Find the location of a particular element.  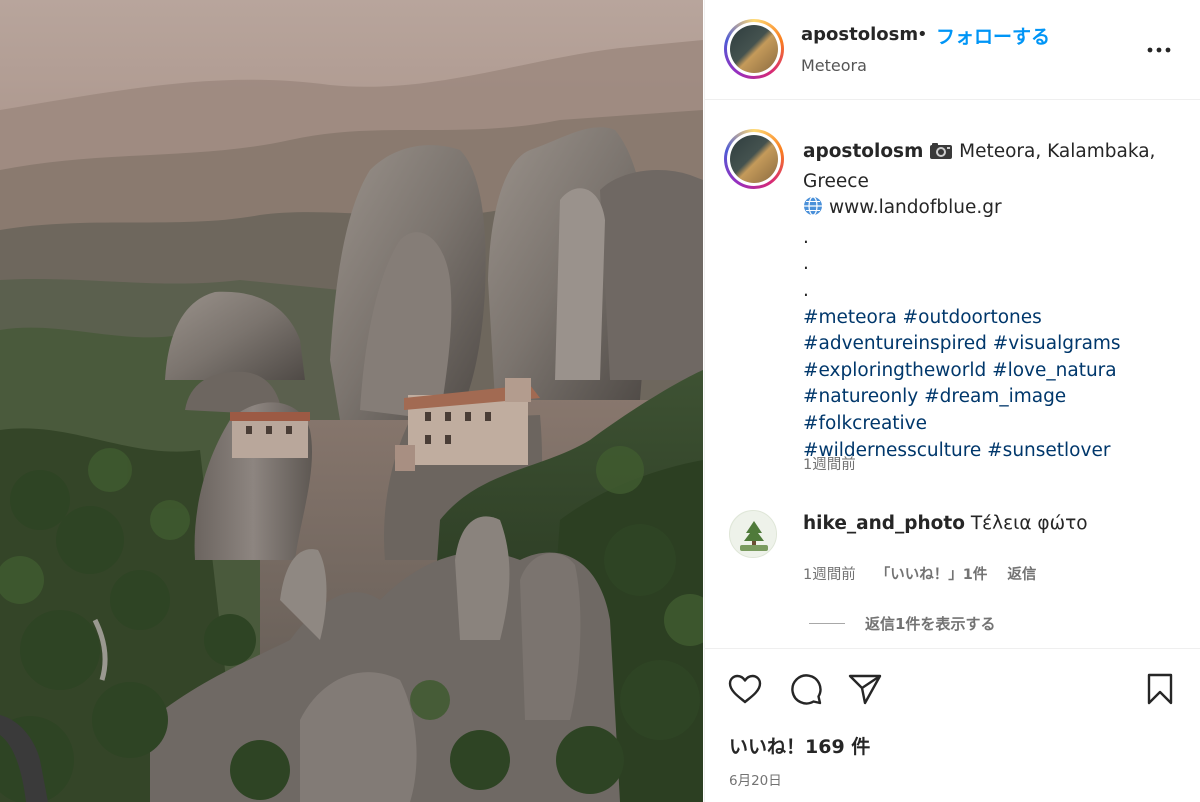

hashtags-line: #meteora #outdoortones is located at coordinates (922, 317).